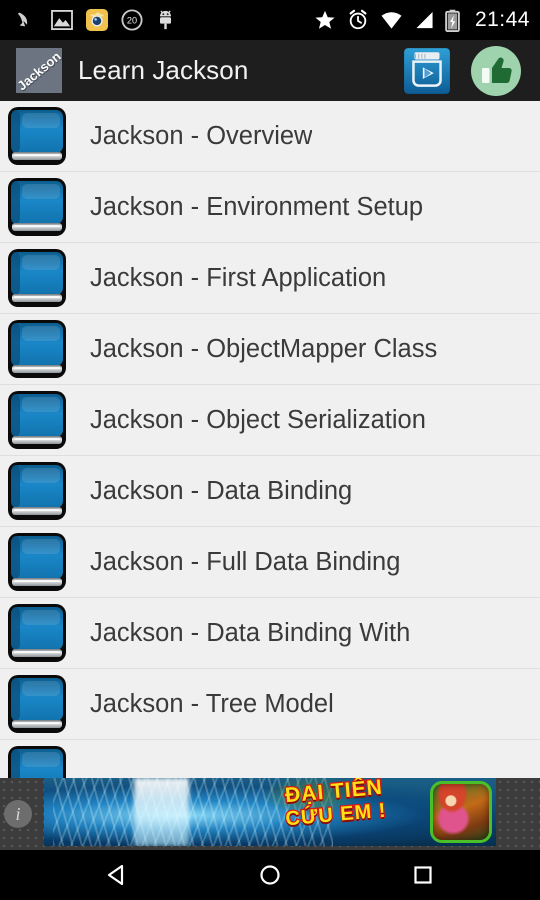 The width and height of the screenshot is (540, 900). I want to click on status-bar: 20 21:44, so click(270, 20).